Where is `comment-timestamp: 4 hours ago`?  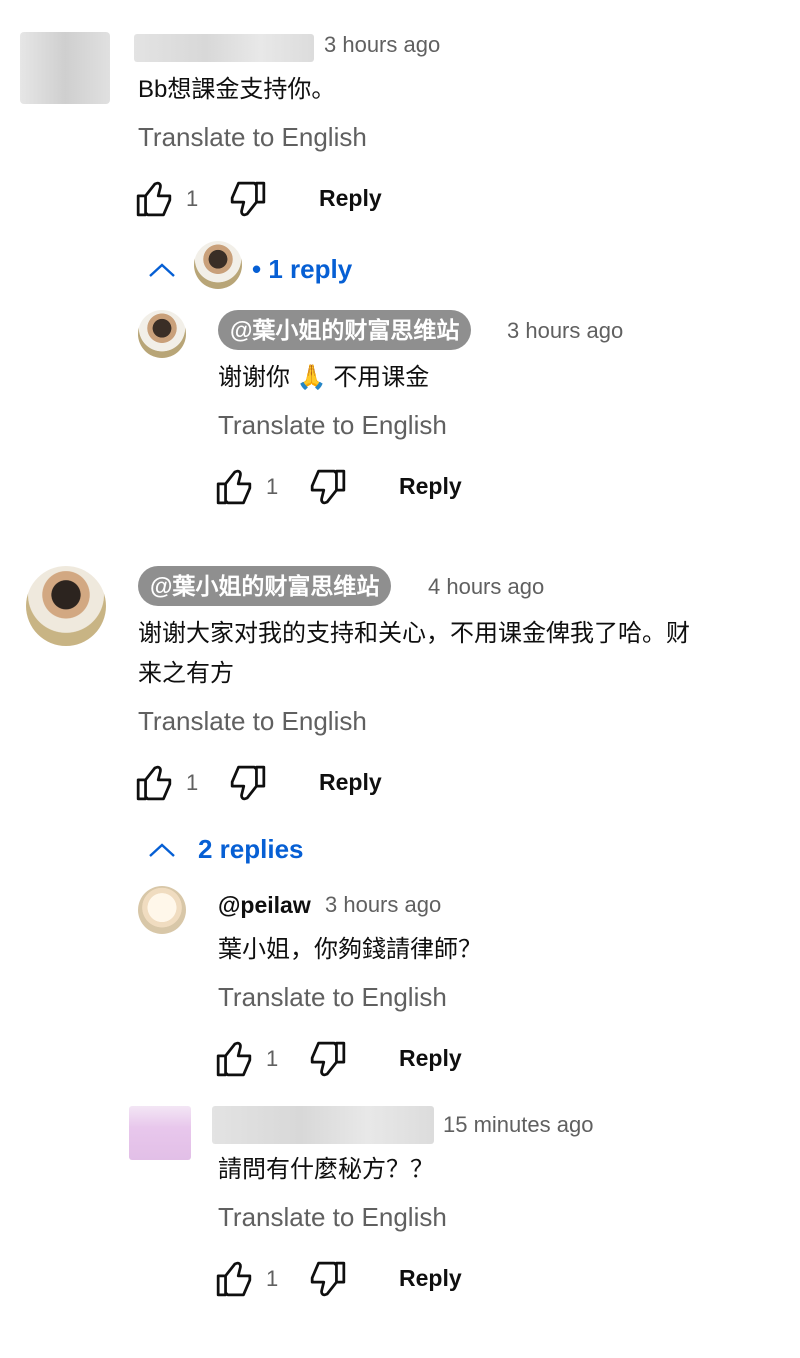 comment-timestamp: 4 hours ago is located at coordinates (486, 587).